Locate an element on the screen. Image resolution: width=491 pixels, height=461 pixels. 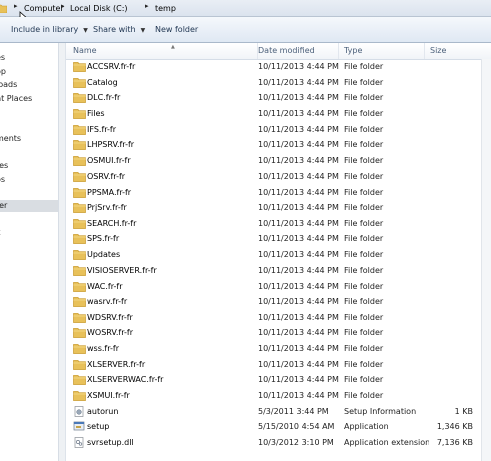
application-icon is located at coordinates (79, 426).